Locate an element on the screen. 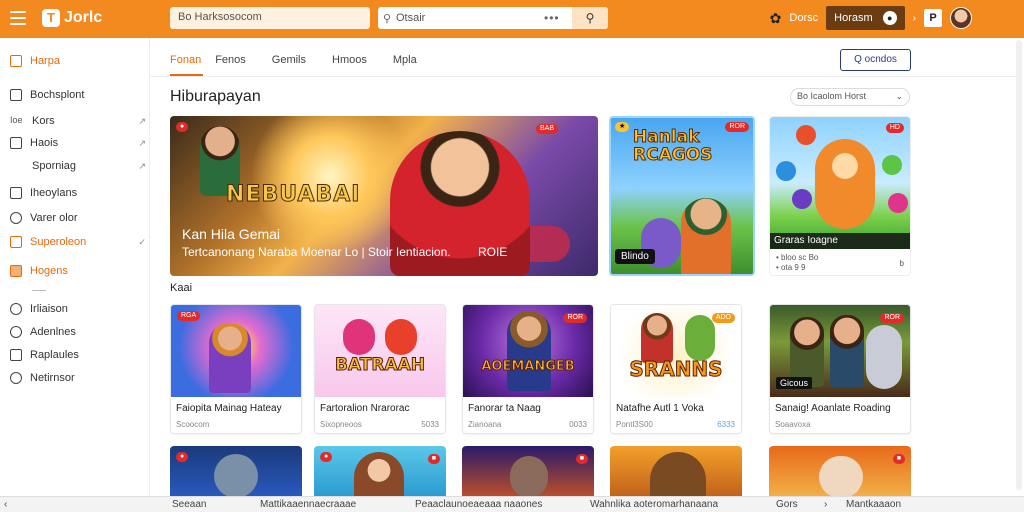 This screenshot has height=512, width=1024. bottom-item-3: Wahnlika aoteromarhanaana is located at coordinates (654, 504).